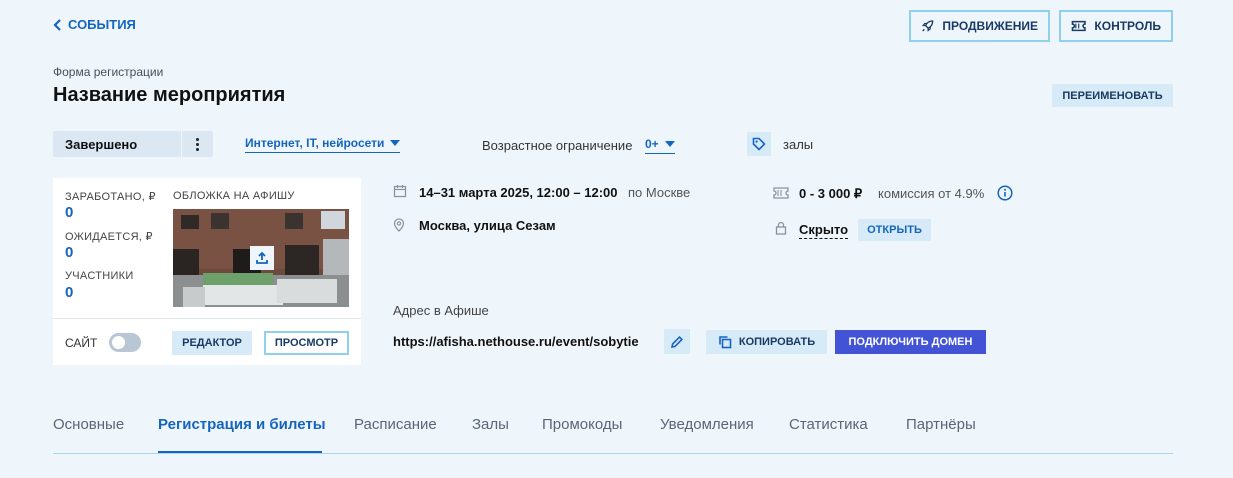 The width and height of the screenshot is (1233, 478). I want to click on lock-icon, so click(781, 230).